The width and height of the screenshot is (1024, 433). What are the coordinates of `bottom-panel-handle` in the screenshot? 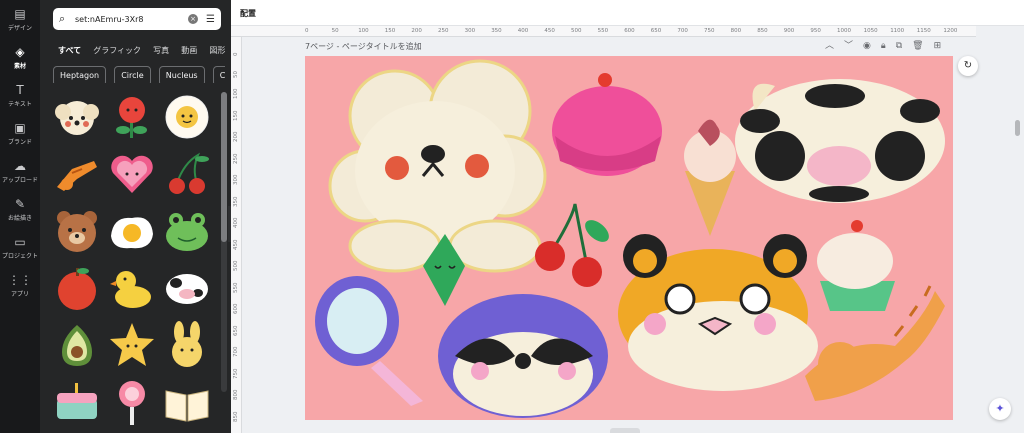 It's located at (625, 430).